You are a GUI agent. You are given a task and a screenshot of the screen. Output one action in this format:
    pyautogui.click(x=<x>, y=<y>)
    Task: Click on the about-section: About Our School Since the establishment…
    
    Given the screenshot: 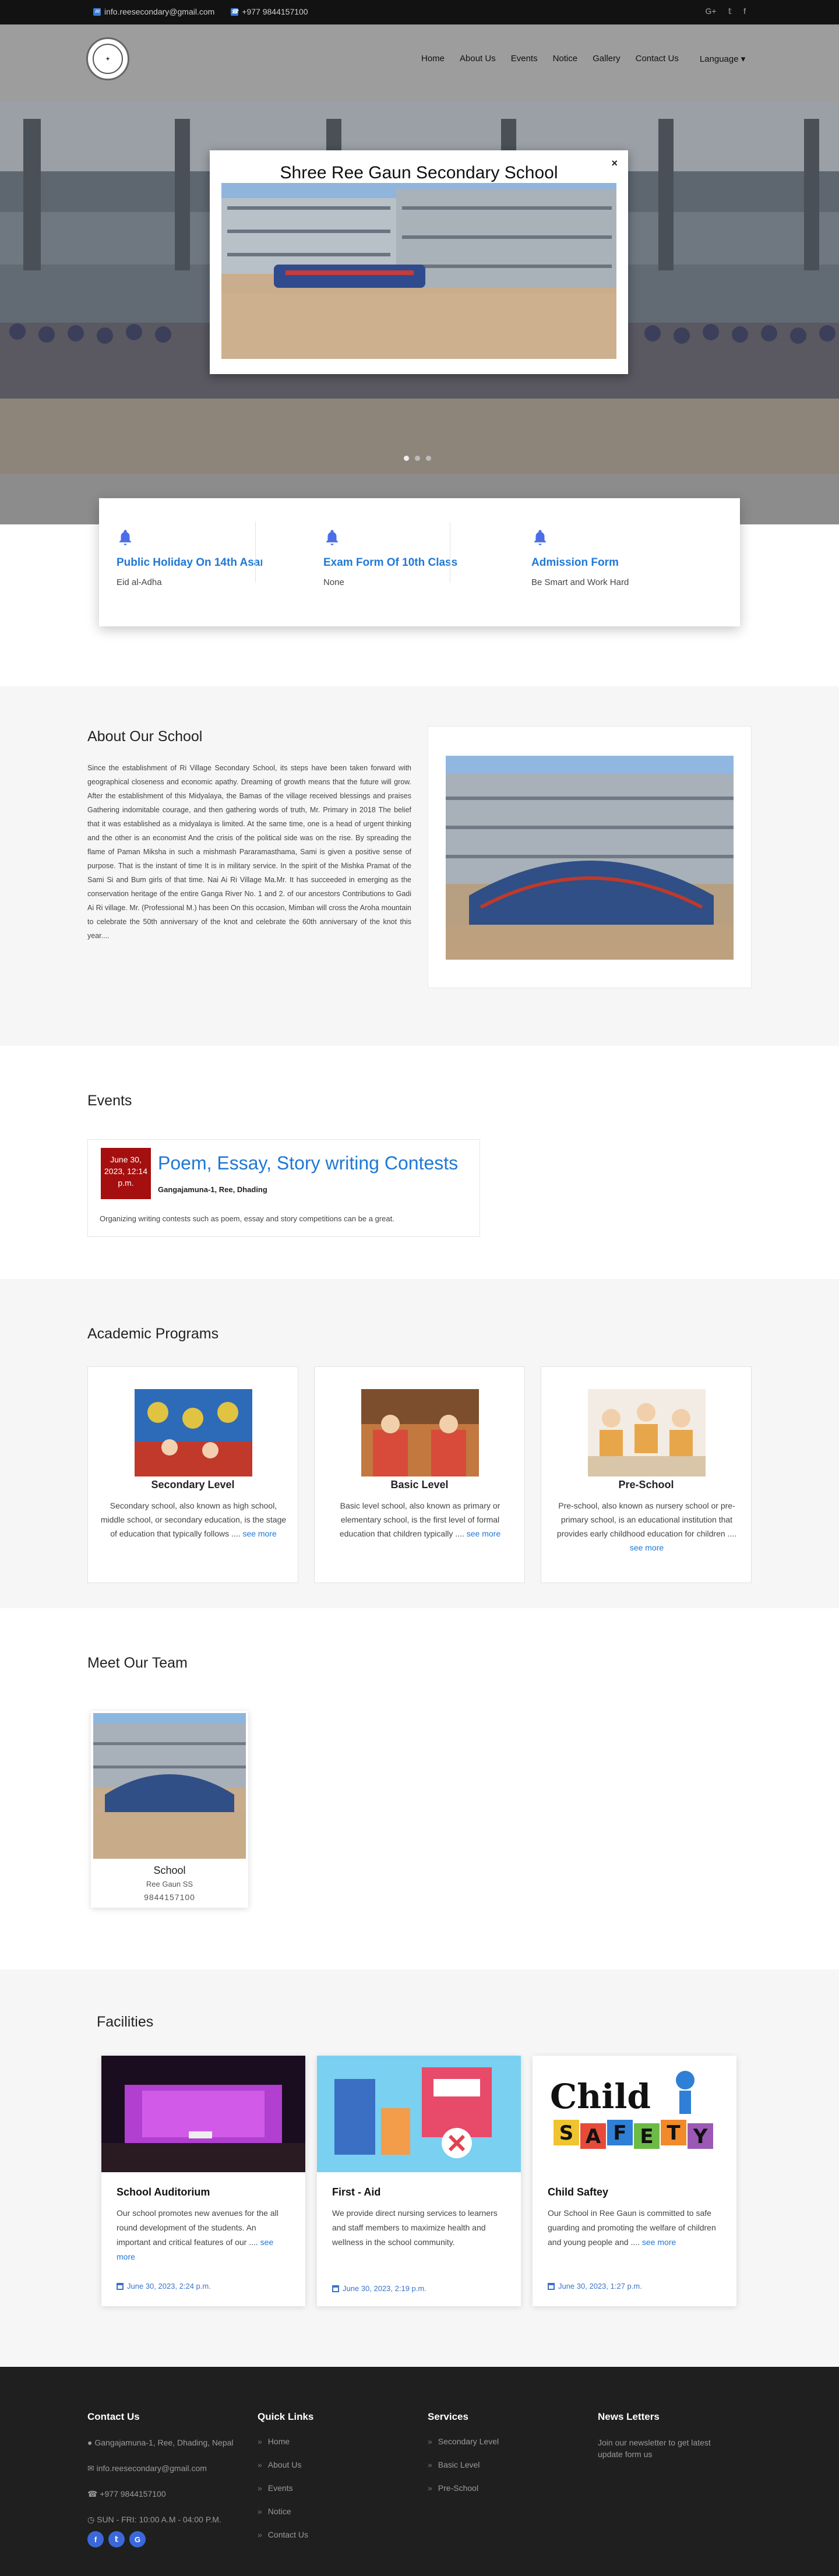 What is the action you would take?
    pyautogui.click(x=419, y=866)
    